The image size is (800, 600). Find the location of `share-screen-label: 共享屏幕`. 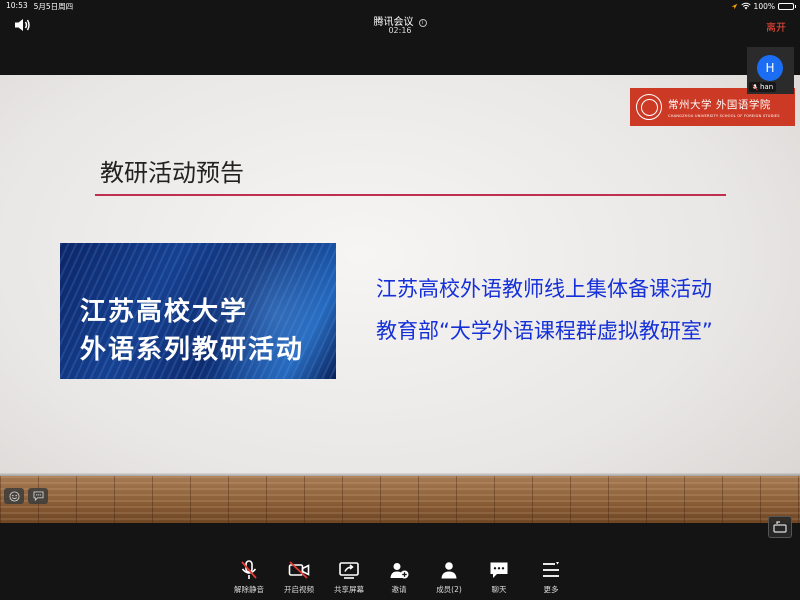

share-screen-label: 共享屏幕 is located at coordinates (349, 589).